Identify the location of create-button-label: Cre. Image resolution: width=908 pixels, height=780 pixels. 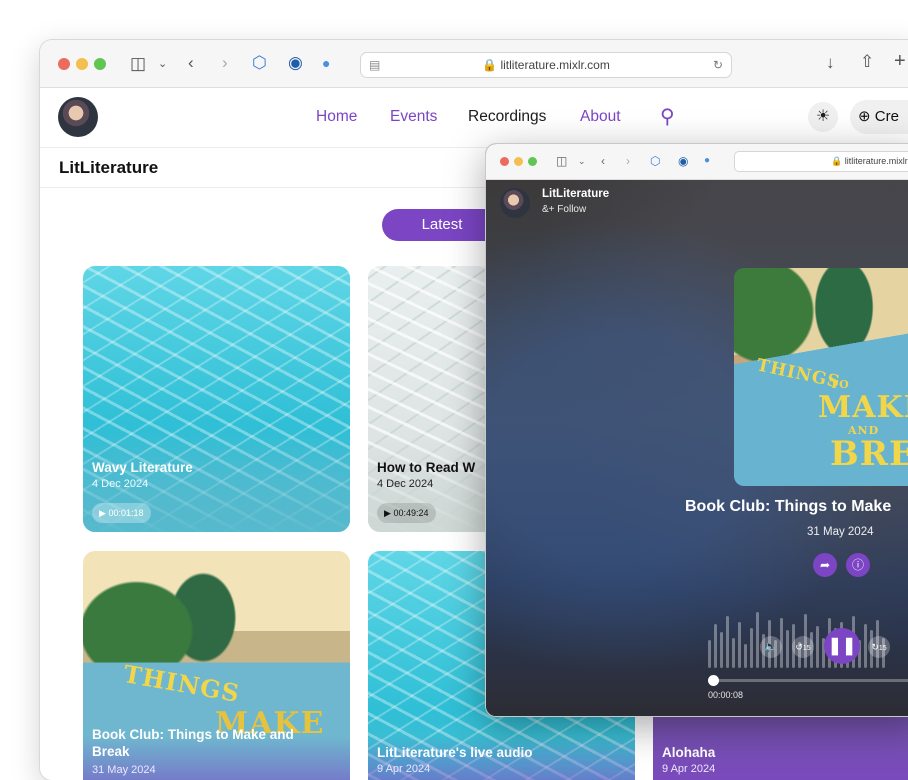
(886, 116).